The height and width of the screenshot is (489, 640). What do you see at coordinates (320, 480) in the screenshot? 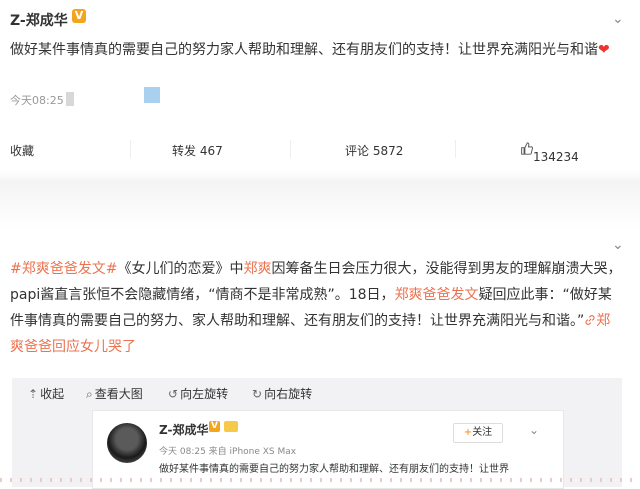
I see `decorative-dotted-line` at bounding box center [320, 480].